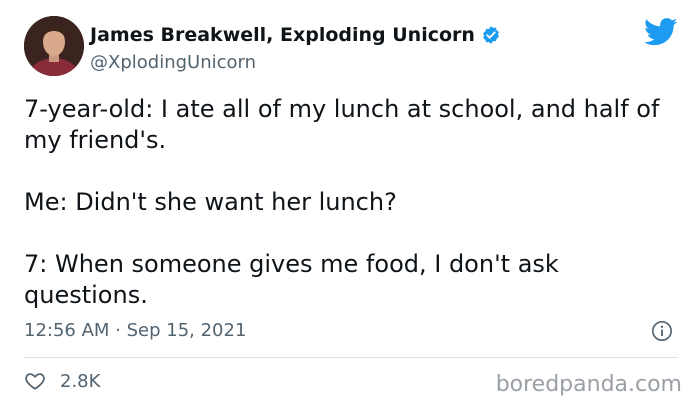 The width and height of the screenshot is (700, 410). Describe the element at coordinates (491, 35) in the screenshot. I see `verified-badge-icon` at that location.